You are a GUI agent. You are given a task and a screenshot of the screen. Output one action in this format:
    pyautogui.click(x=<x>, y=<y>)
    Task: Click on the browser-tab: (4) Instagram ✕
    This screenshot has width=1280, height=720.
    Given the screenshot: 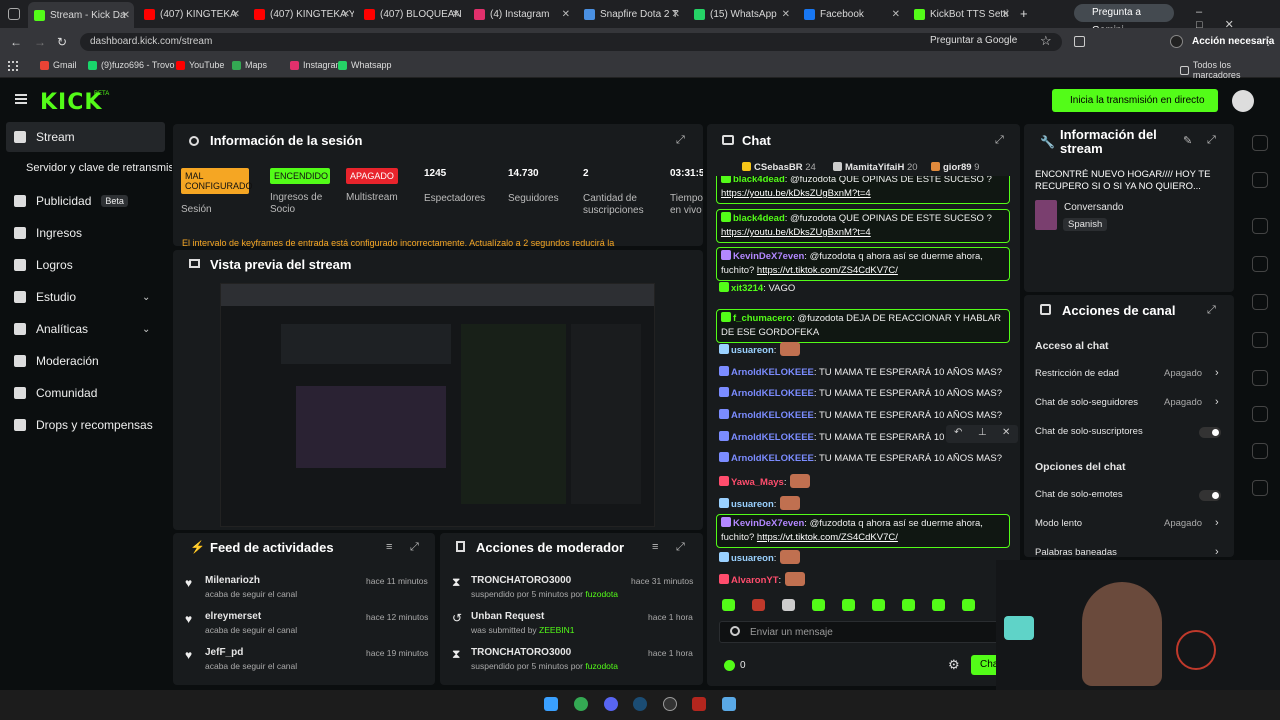 What is the action you would take?
    pyautogui.click(x=521, y=14)
    